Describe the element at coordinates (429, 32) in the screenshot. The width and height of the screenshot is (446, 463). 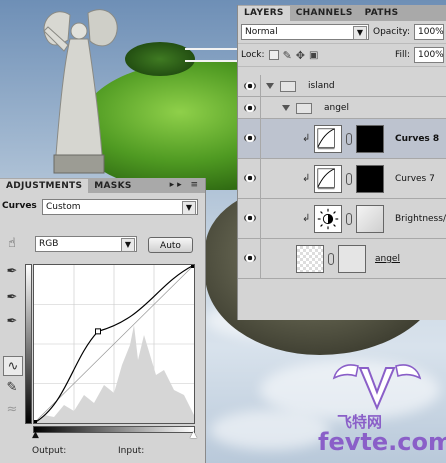
I see `opacity-input: 100%` at that location.